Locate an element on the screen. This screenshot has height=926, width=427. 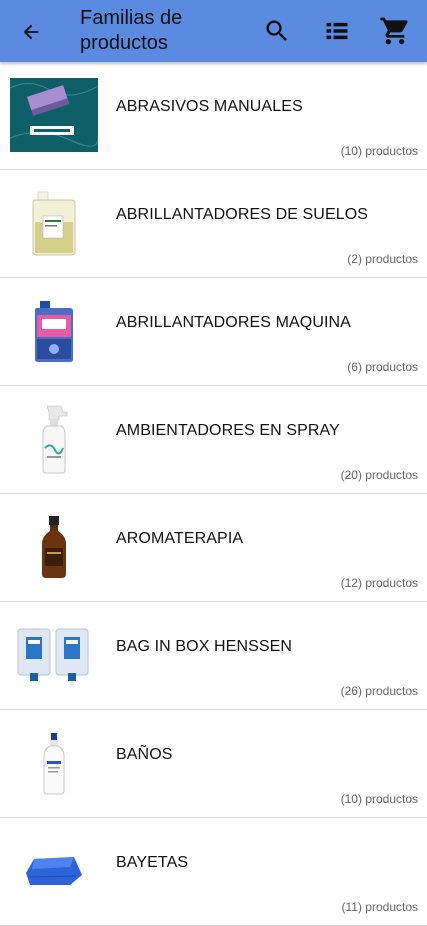
amber-bottle-icon is located at coordinates (54, 547).